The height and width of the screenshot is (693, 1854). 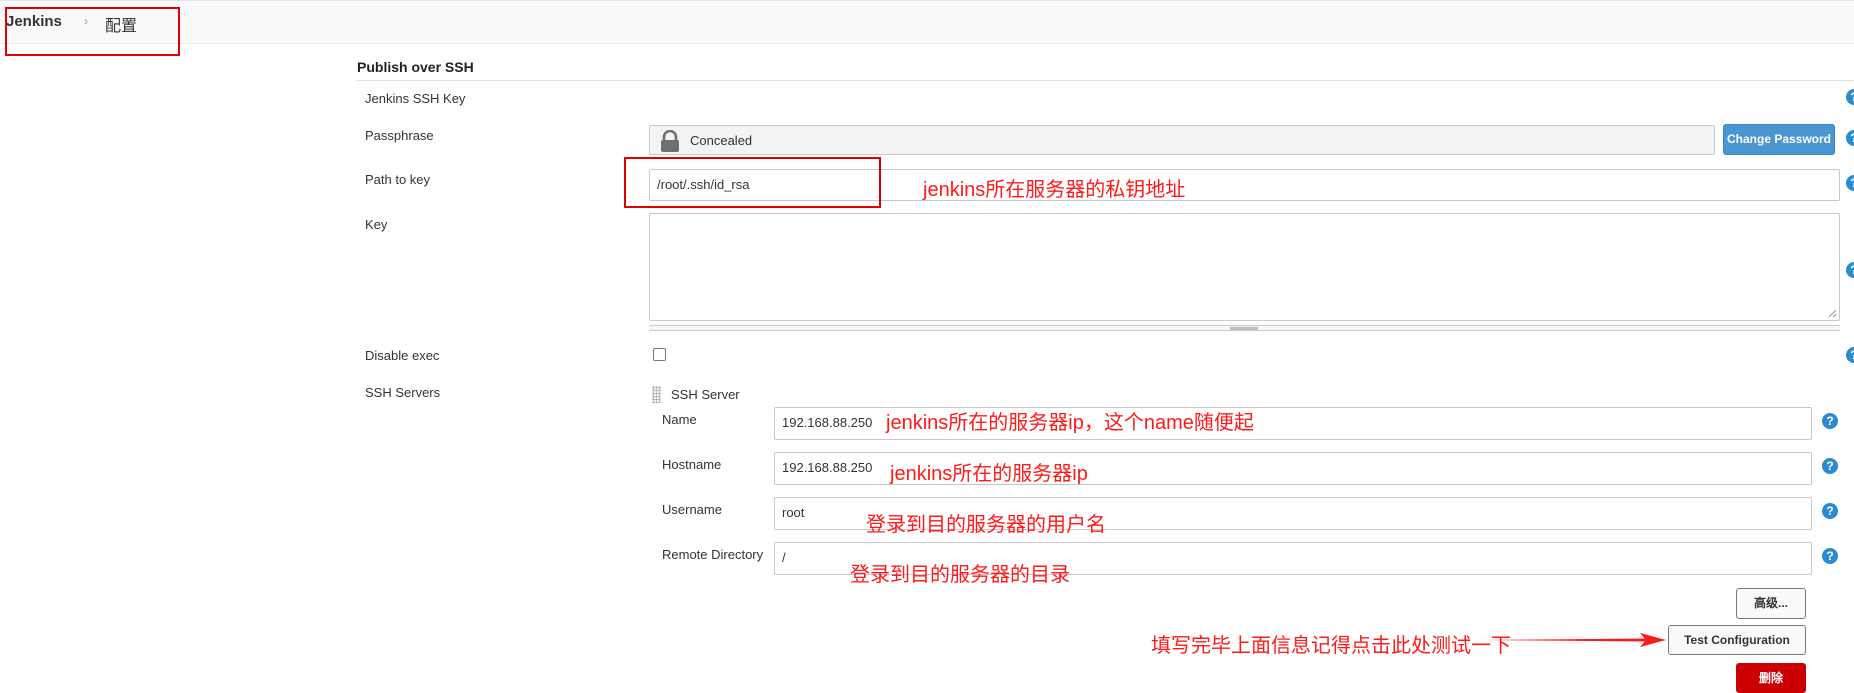 What do you see at coordinates (376, 224) in the screenshot?
I see `key-label: Key` at bounding box center [376, 224].